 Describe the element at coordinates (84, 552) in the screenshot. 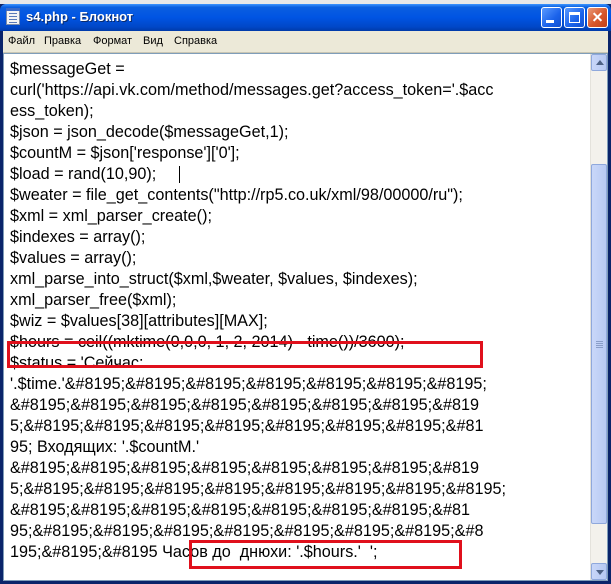

I see `code-line-start: 195;&#8195;&#8195` at that location.